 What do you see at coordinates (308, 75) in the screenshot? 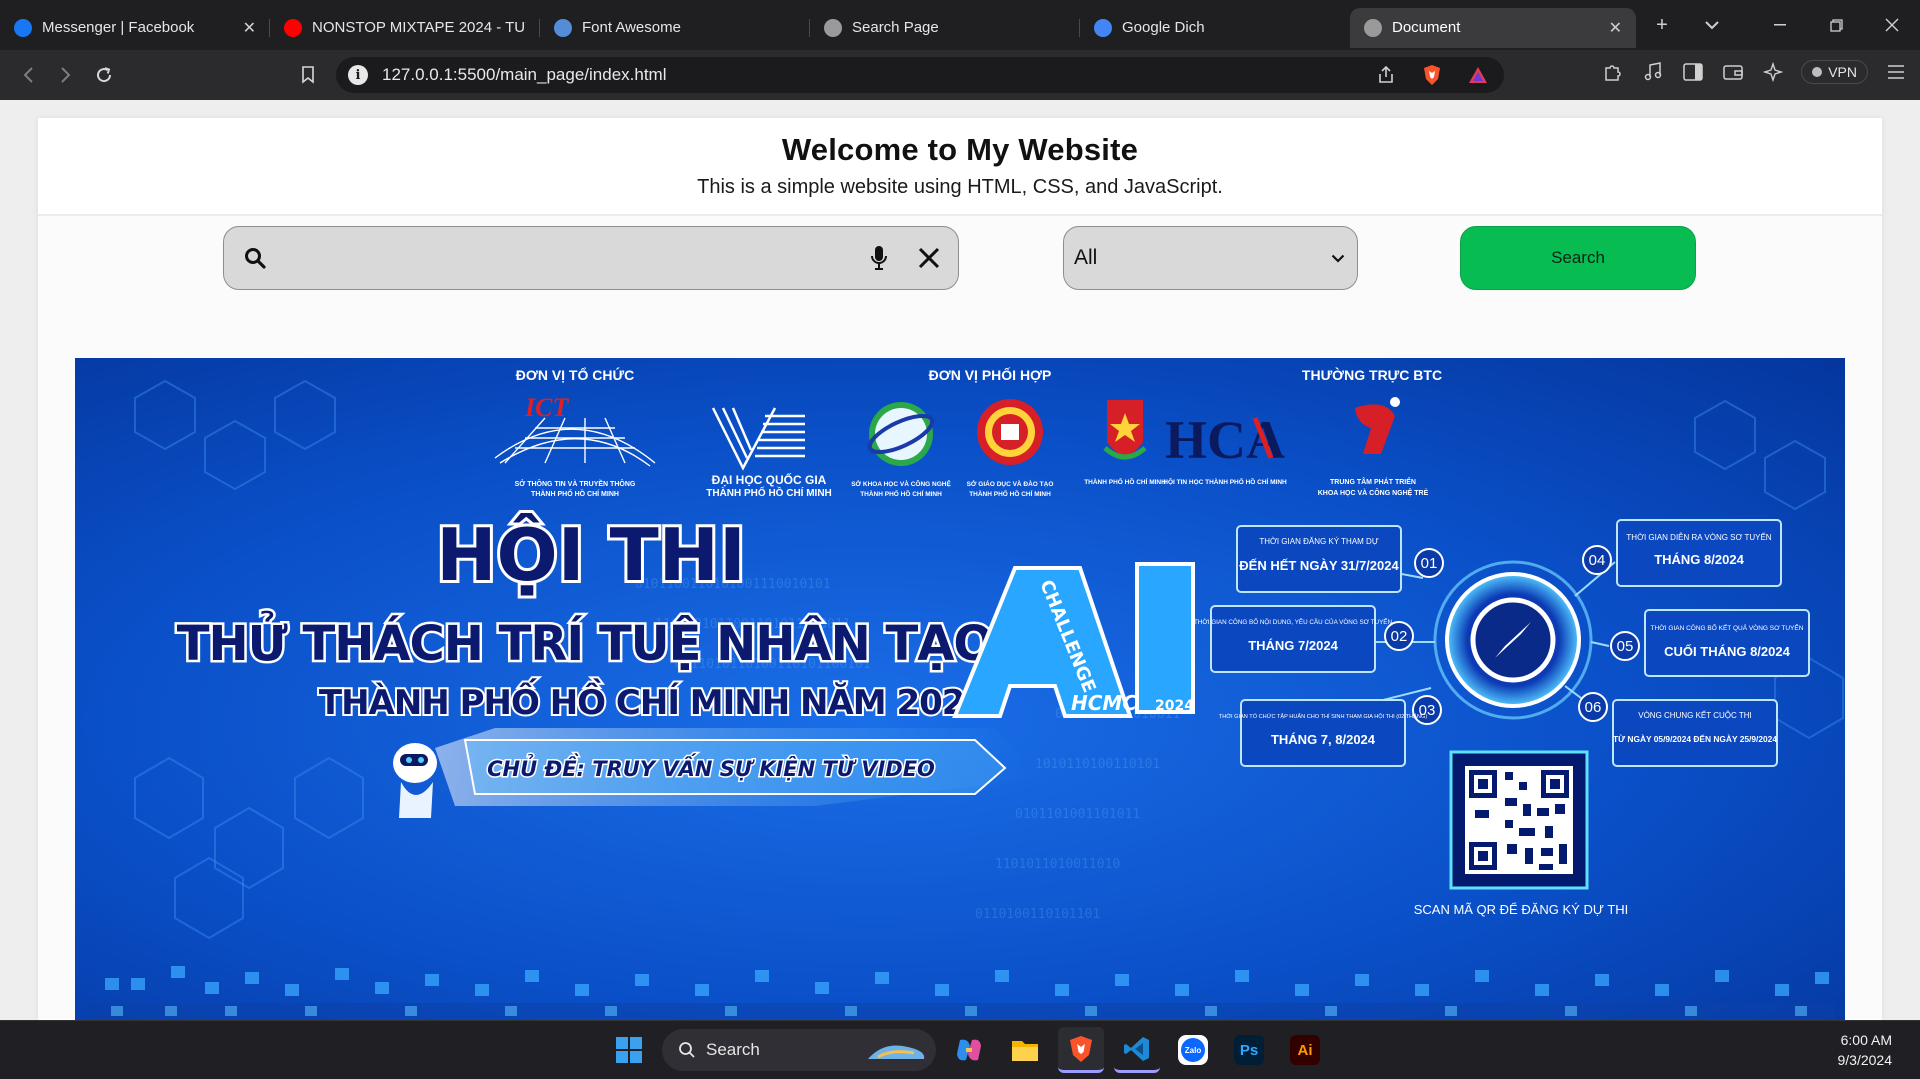
I see `bookmark-icon` at bounding box center [308, 75].